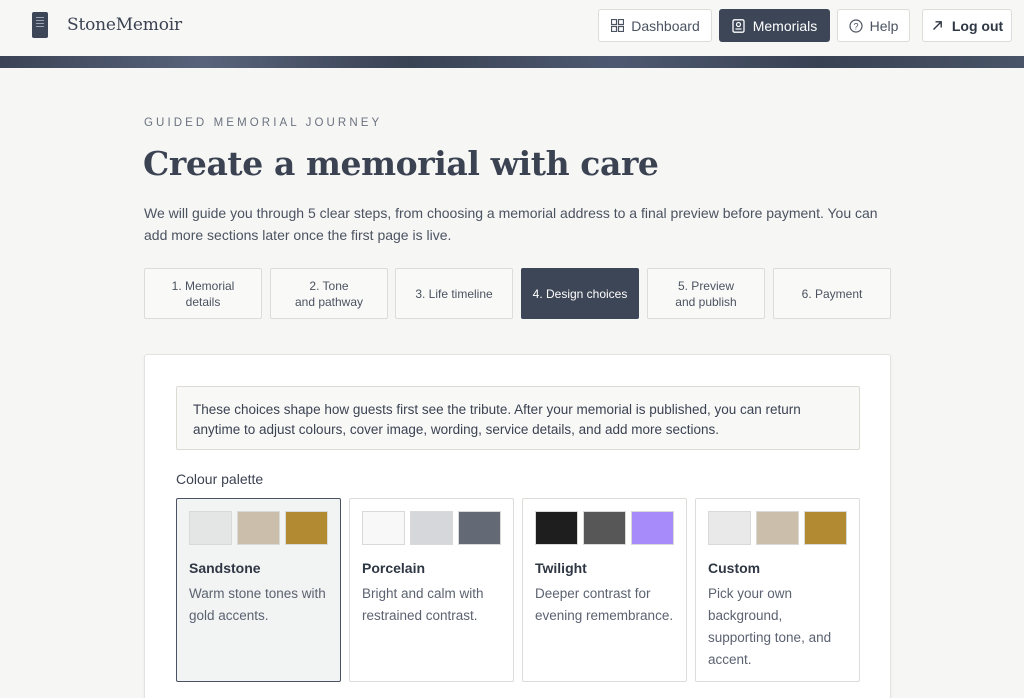 The width and height of the screenshot is (1024, 698). What do you see at coordinates (257, 604) in the screenshot?
I see `palette-description: Warm stone tones with gold accents.` at bounding box center [257, 604].